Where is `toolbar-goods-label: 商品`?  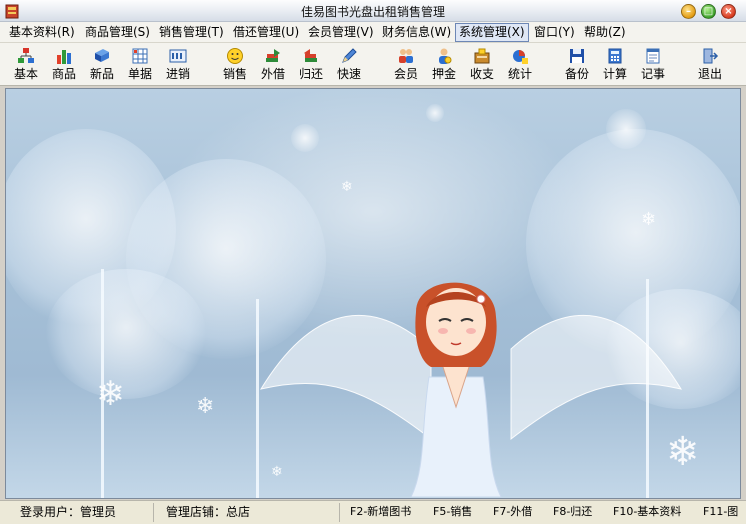
toolbar-goods-label: 商品 is located at coordinates (63, 74).